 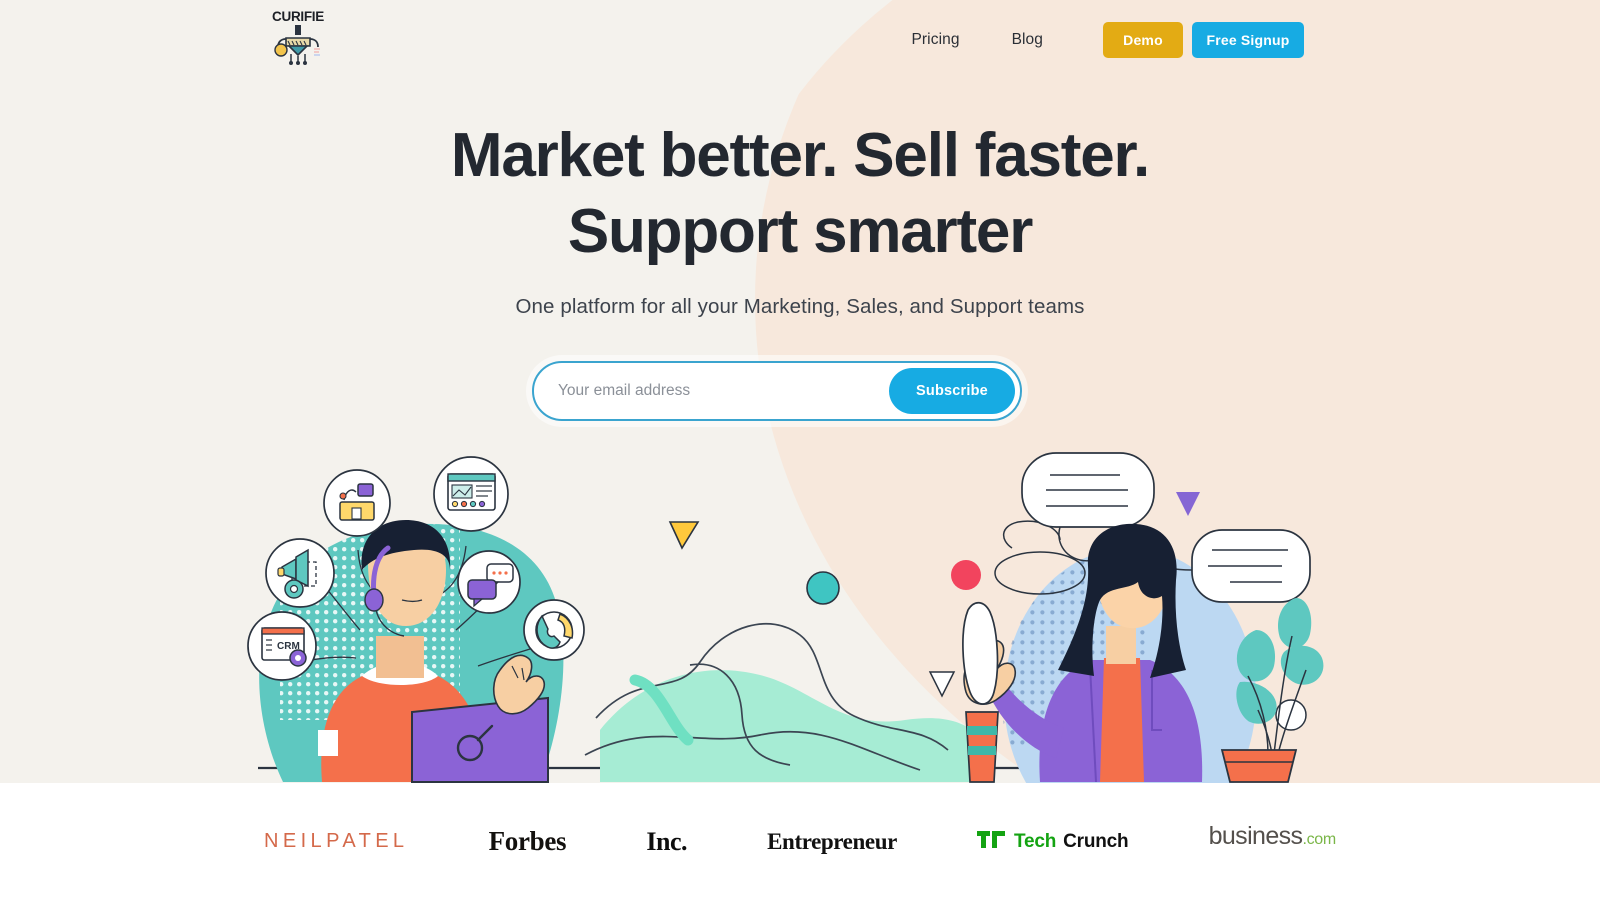 I want to click on sleeve-stripe, so click(x=328, y=743).